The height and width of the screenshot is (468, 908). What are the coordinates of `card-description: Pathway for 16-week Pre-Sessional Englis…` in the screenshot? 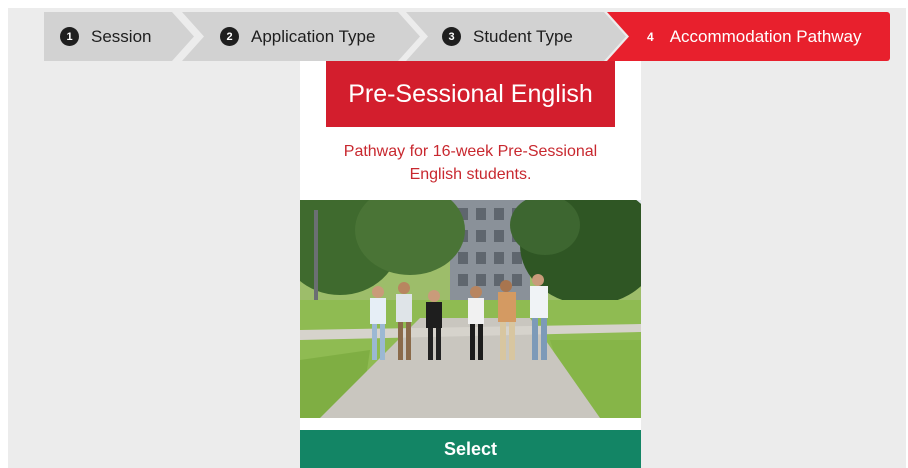 It's located at (470, 163).